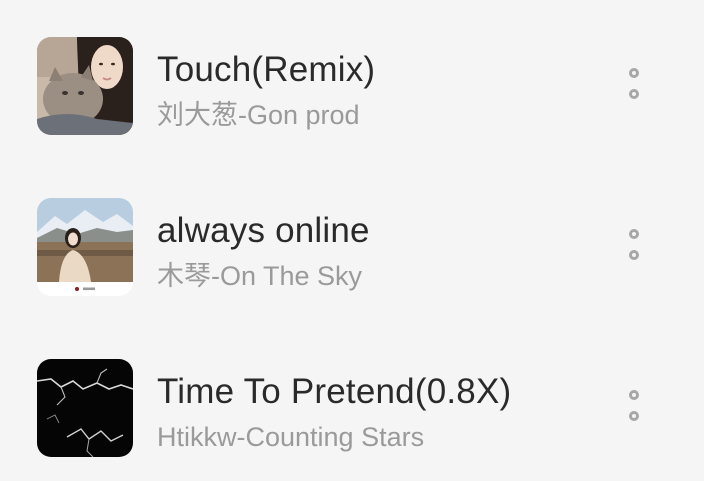 The height and width of the screenshot is (481, 708). What do you see at coordinates (266, 69) in the screenshot?
I see `song-title: Touch(Remix)` at bounding box center [266, 69].